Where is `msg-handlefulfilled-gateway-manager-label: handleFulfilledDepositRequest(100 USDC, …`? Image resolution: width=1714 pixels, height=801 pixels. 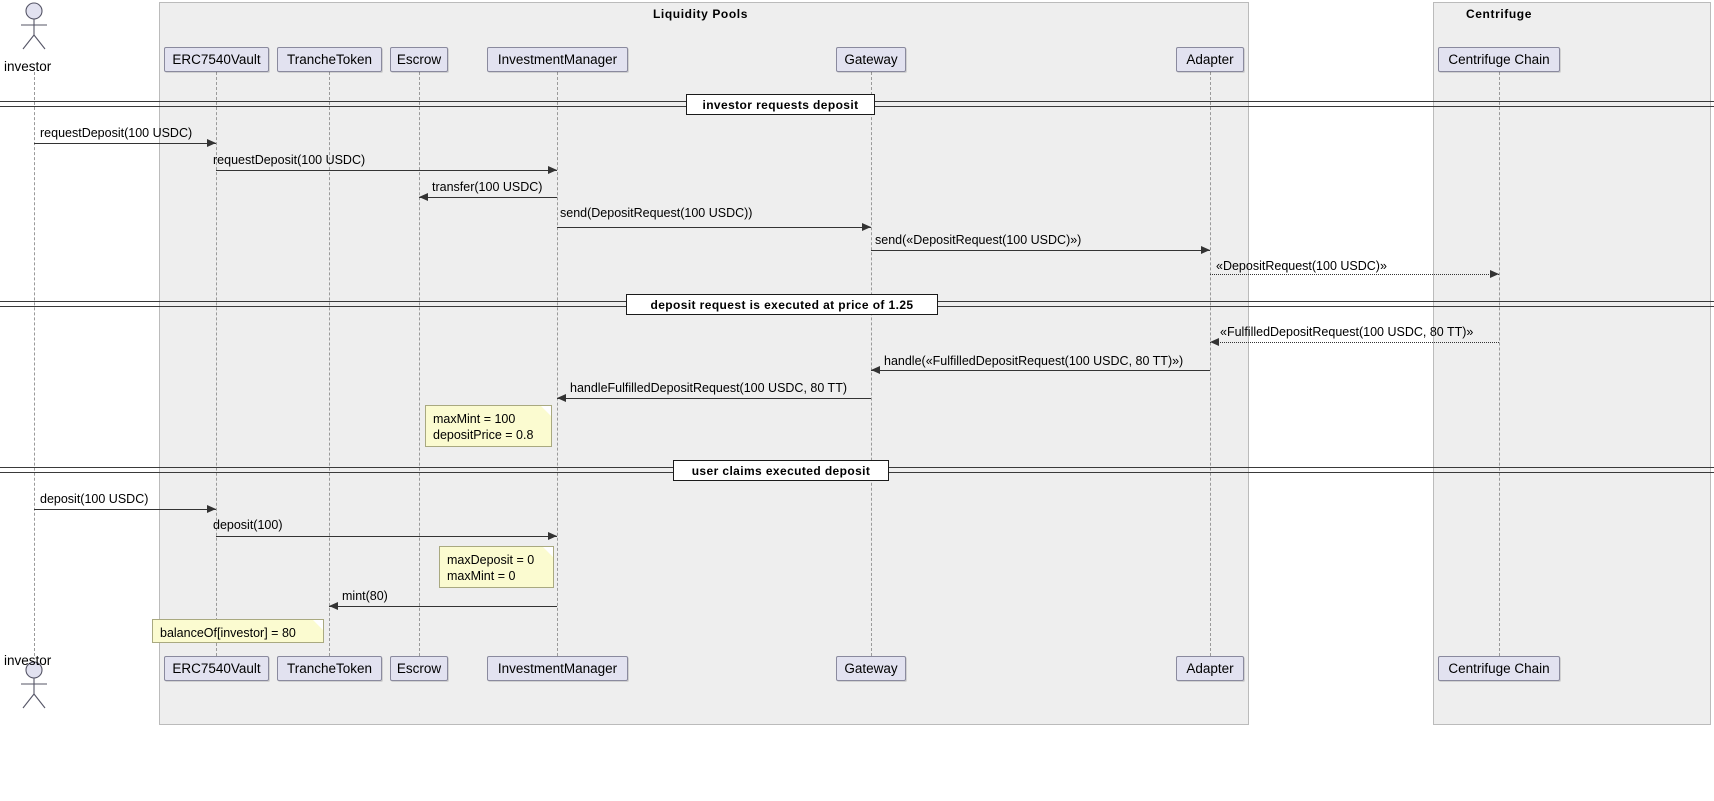
msg-handlefulfilled-gateway-manager-label: handleFulfilledDepositRequest(100 USDC, … is located at coordinates (708, 388).